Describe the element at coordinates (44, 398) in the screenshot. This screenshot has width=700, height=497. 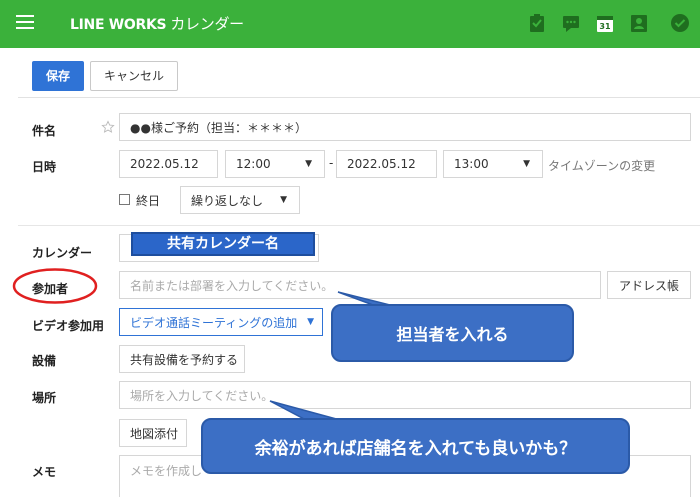
I see `location-label: 場所` at that location.